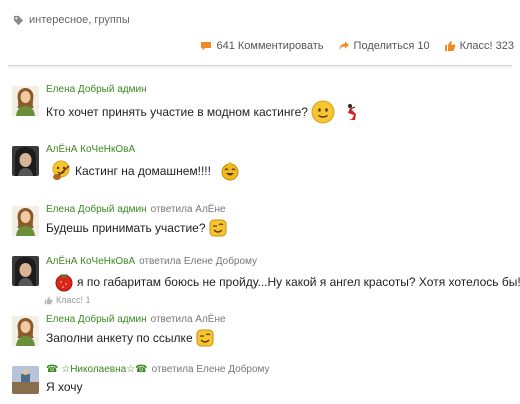  What do you see at coordinates (270, 46) in the screenshot?
I see `comment-button-label: 641 Комментировать` at bounding box center [270, 46].